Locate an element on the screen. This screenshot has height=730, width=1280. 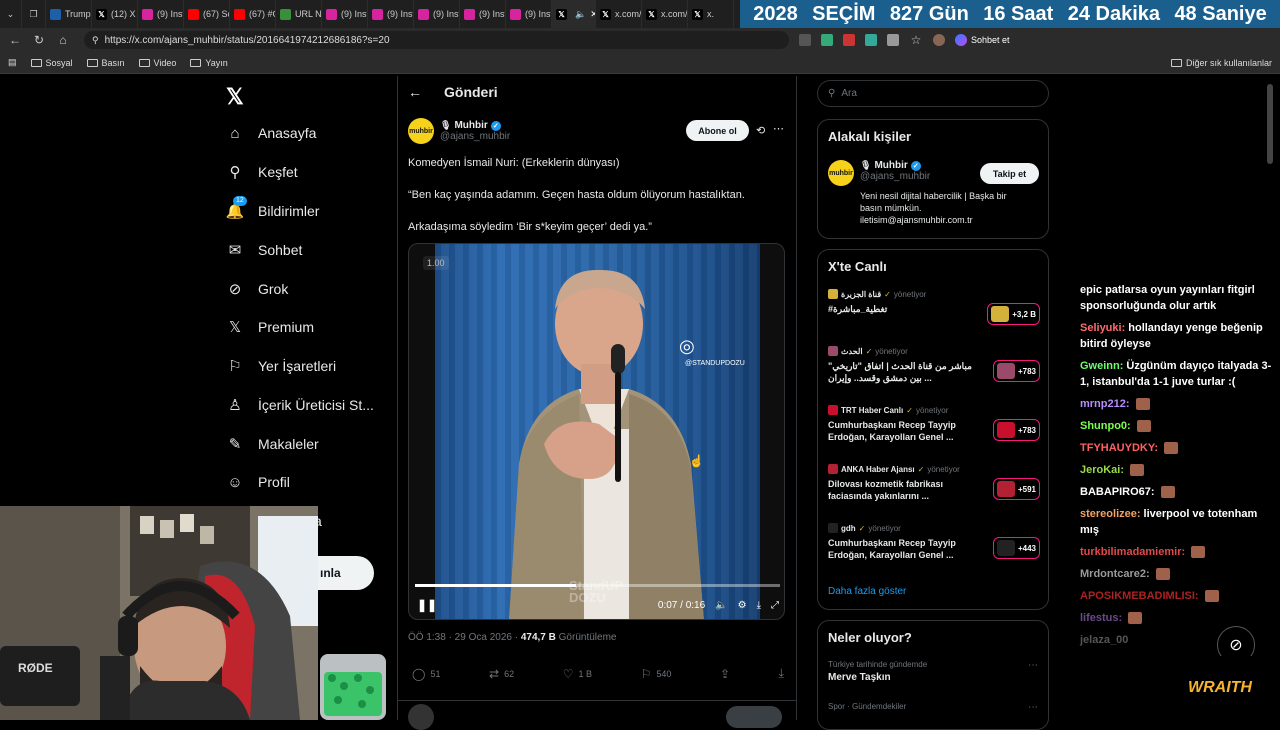
share-button: ⇪ is located at coordinates (725, 673).